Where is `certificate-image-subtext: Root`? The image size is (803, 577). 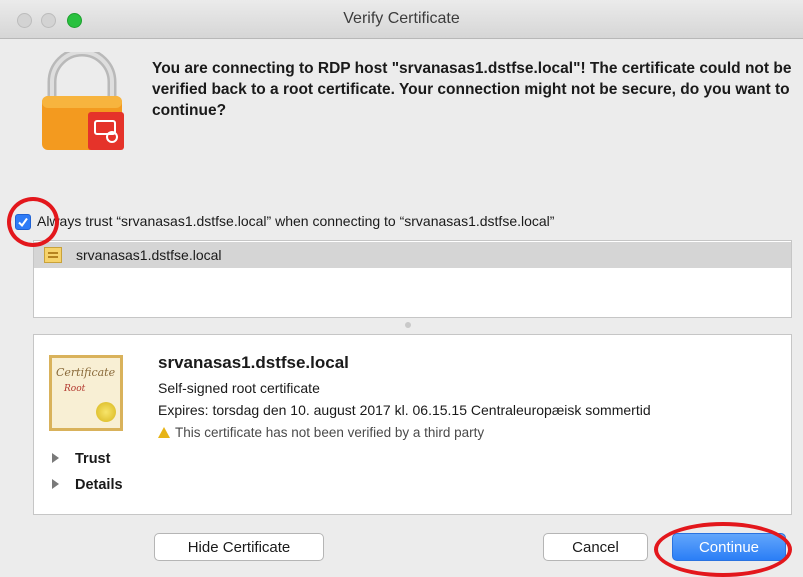
certificate-image-subtext: Root is located at coordinates (75, 389).